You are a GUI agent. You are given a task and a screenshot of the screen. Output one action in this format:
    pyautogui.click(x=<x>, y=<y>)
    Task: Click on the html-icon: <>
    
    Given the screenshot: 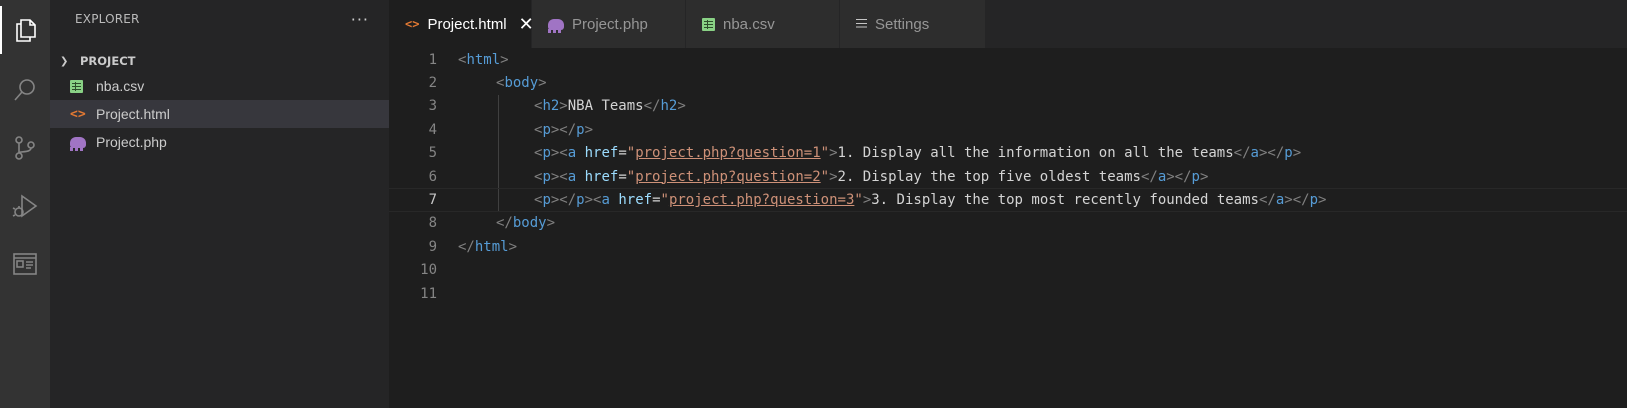 What is the action you would take?
    pyautogui.click(x=78, y=114)
    